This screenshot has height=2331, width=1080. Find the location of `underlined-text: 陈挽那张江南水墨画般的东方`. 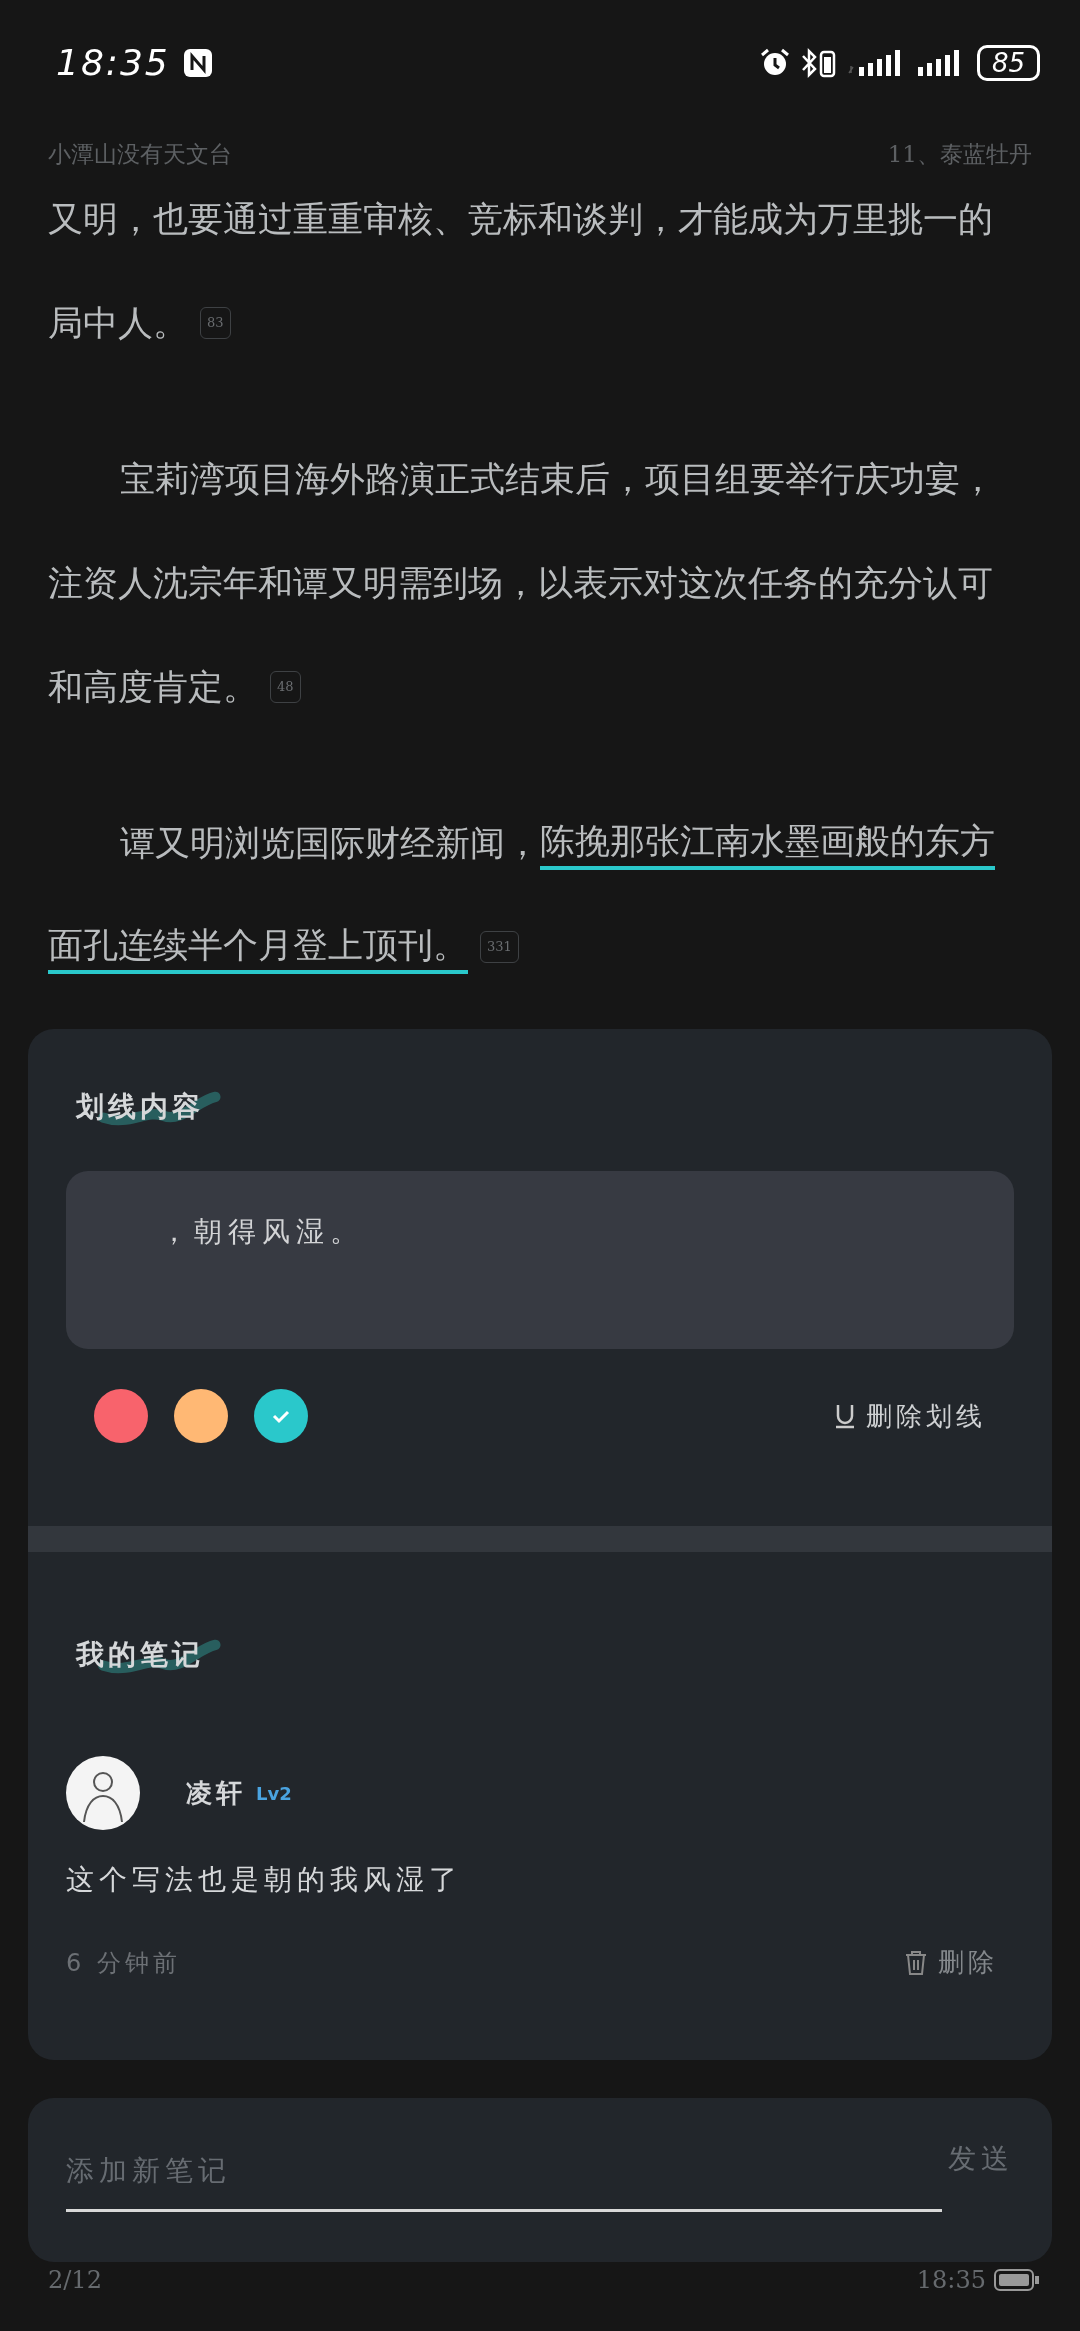

underlined-text: 陈挽那张江南水墨画般的东方 is located at coordinates (767, 843).